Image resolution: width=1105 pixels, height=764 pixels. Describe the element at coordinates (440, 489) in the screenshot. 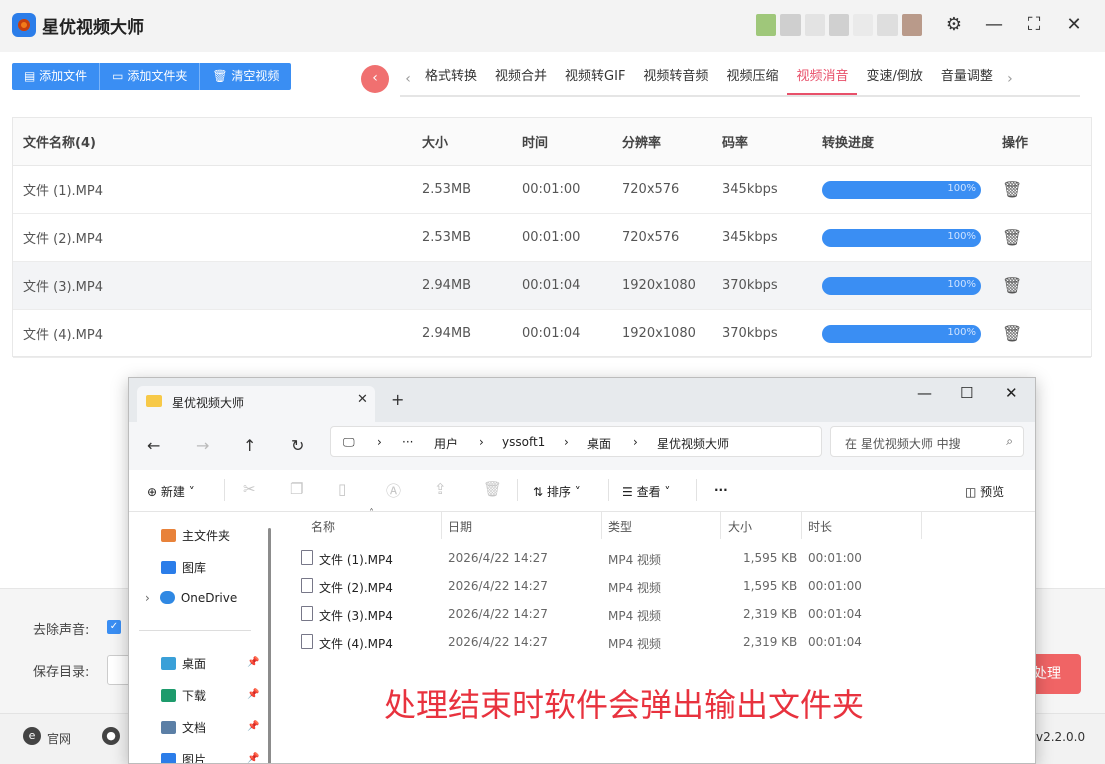

I see `share-icon: ⇪` at that location.